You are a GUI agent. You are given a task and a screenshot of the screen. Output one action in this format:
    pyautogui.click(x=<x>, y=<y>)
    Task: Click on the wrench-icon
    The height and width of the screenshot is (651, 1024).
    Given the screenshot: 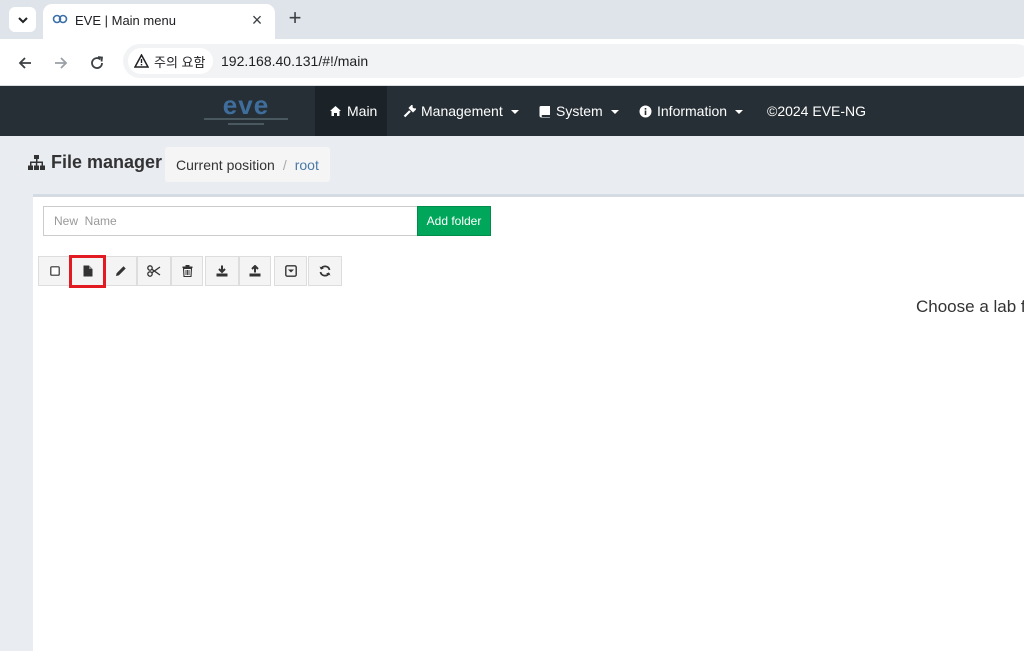 What is the action you would take?
    pyautogui.click(x=409, y=110)
    